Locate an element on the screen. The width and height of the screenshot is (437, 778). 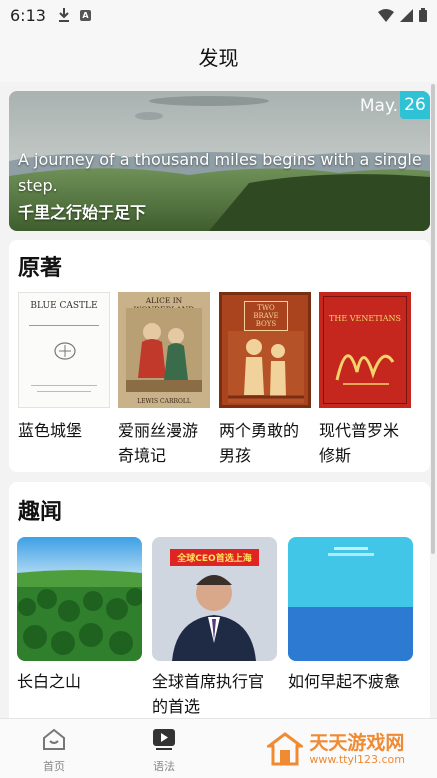
book-item: TWO BRAVE BOYS 两个勇敢的男孩 is located at coordinates (265, 380).